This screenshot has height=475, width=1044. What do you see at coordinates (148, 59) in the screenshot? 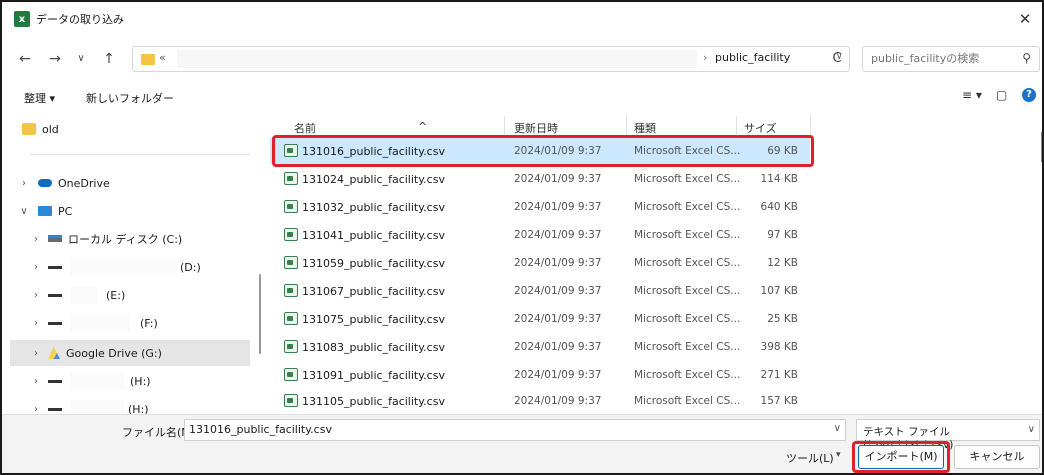
I see `folder-icon` at bounding box center [148, 59].